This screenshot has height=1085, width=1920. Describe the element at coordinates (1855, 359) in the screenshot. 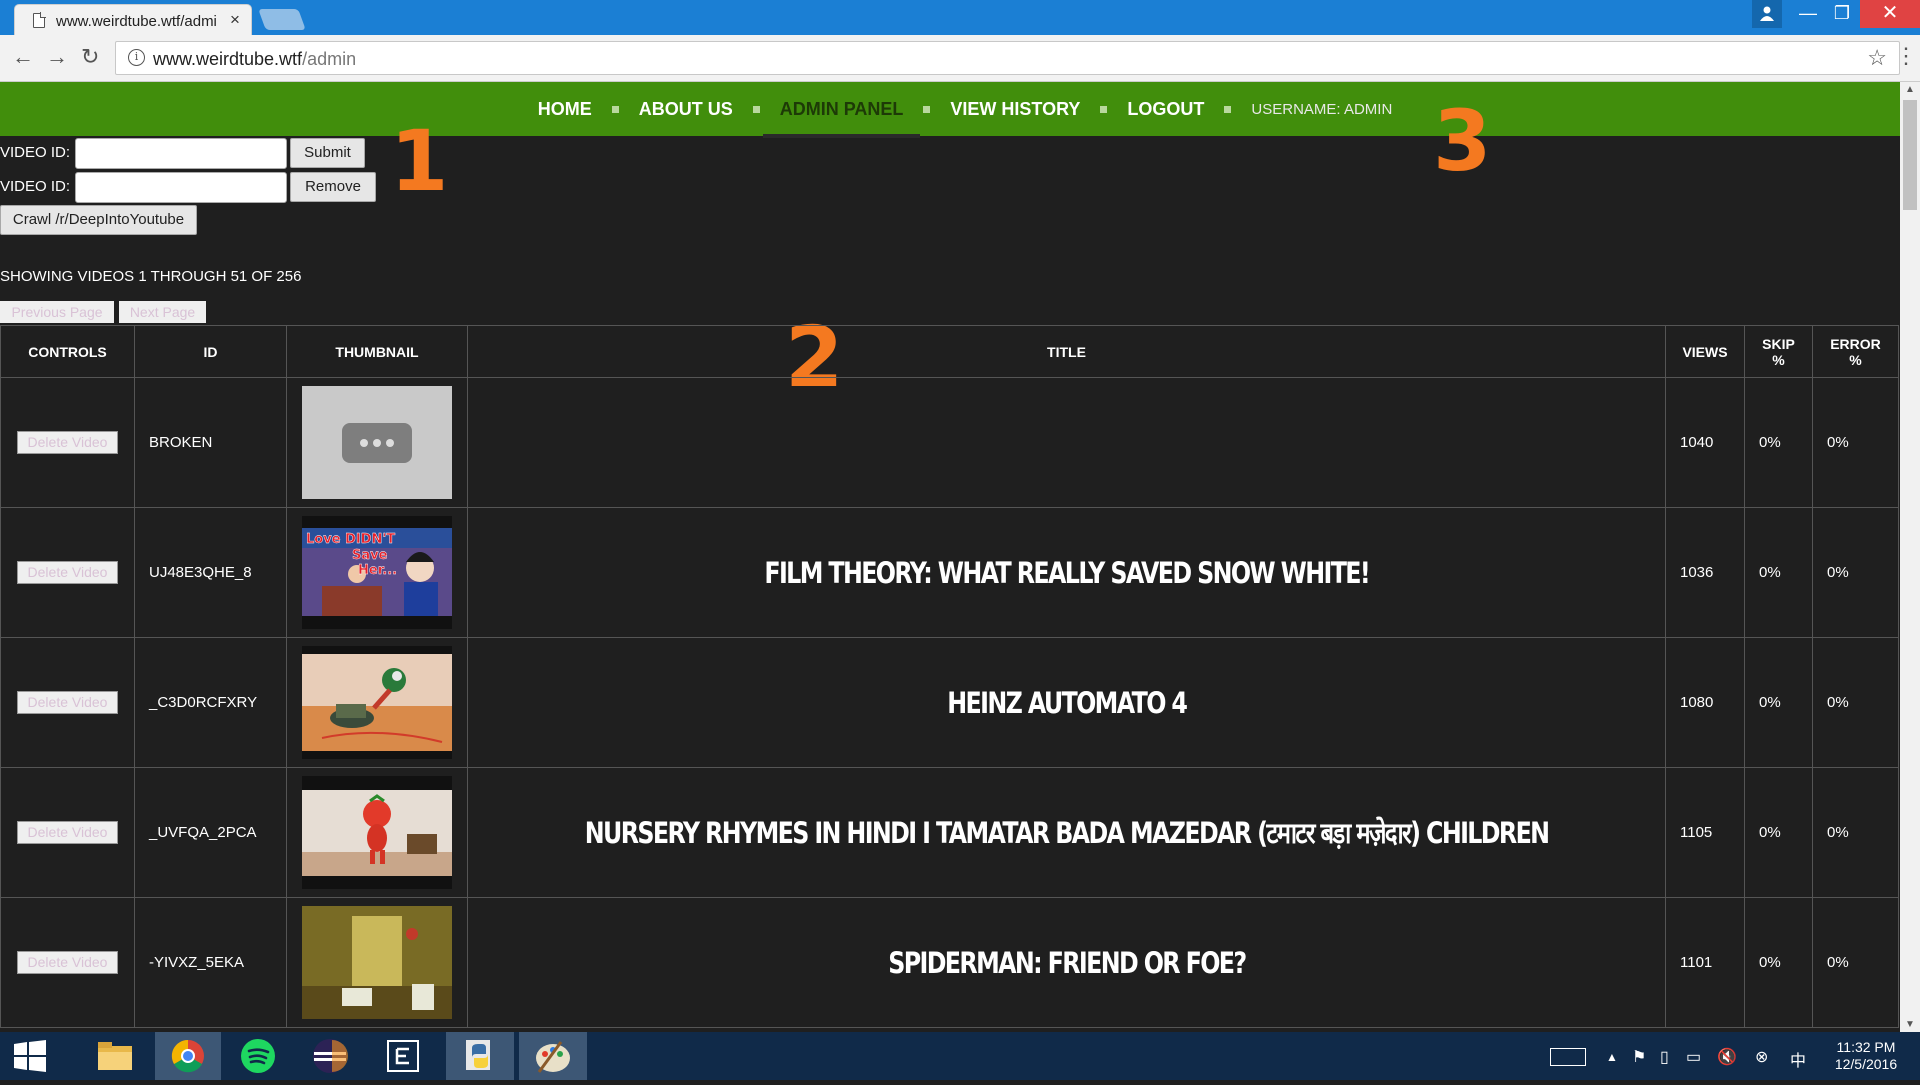

I see `header-error-line2: %` at that location.